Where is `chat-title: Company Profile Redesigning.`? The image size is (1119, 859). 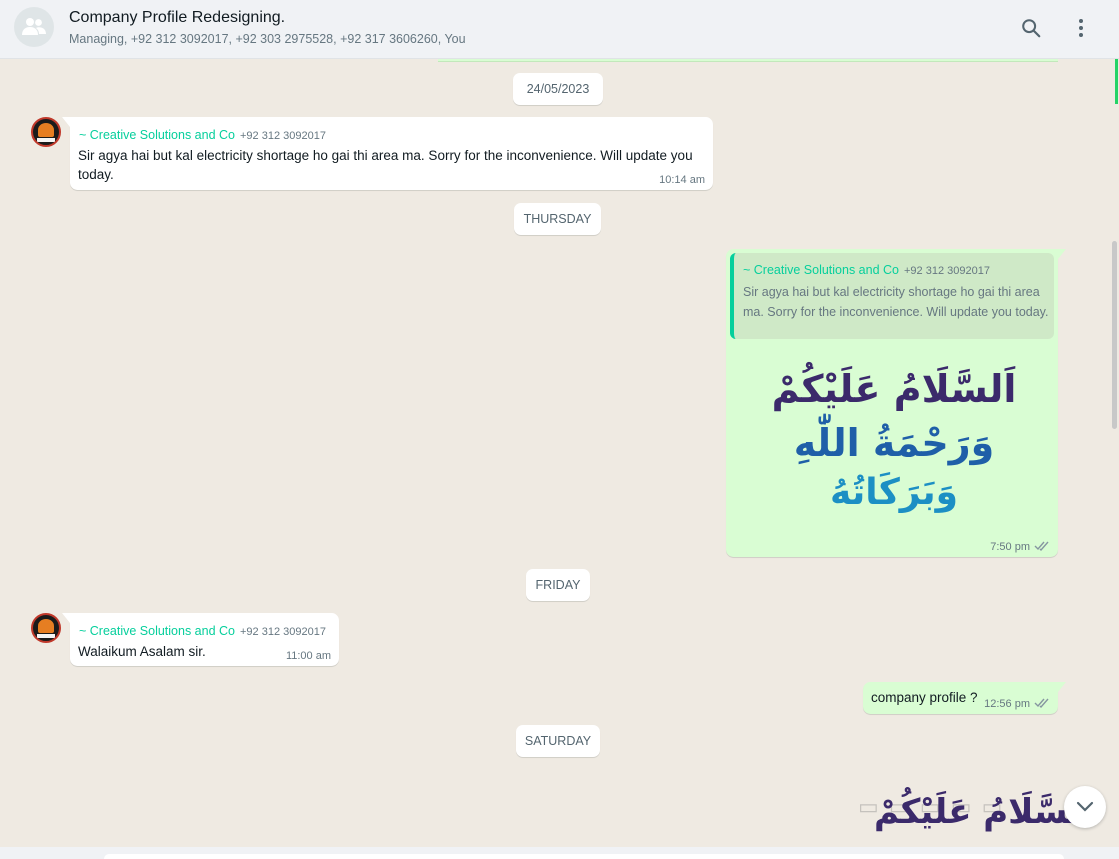 chat-title: Company Profile Redesigning. is located at coordinates (177, 18).